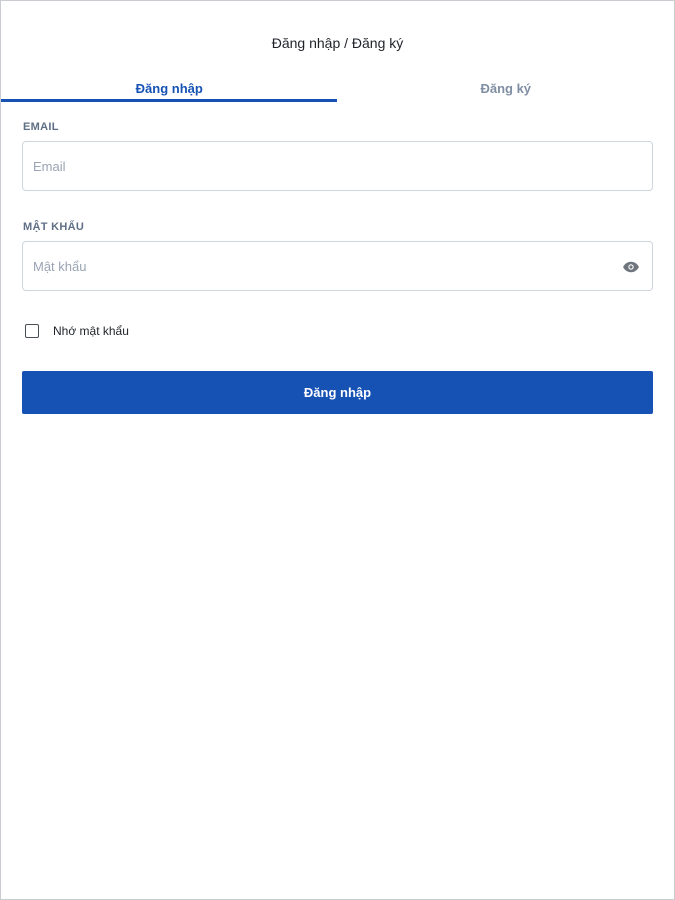  I want to click on email-label: EMAIL, so click(41, 127).